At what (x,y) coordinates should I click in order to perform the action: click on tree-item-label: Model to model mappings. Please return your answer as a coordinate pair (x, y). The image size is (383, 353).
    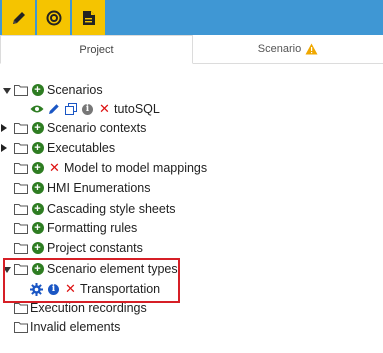
    Looking at the image, I should click on (136, 168).